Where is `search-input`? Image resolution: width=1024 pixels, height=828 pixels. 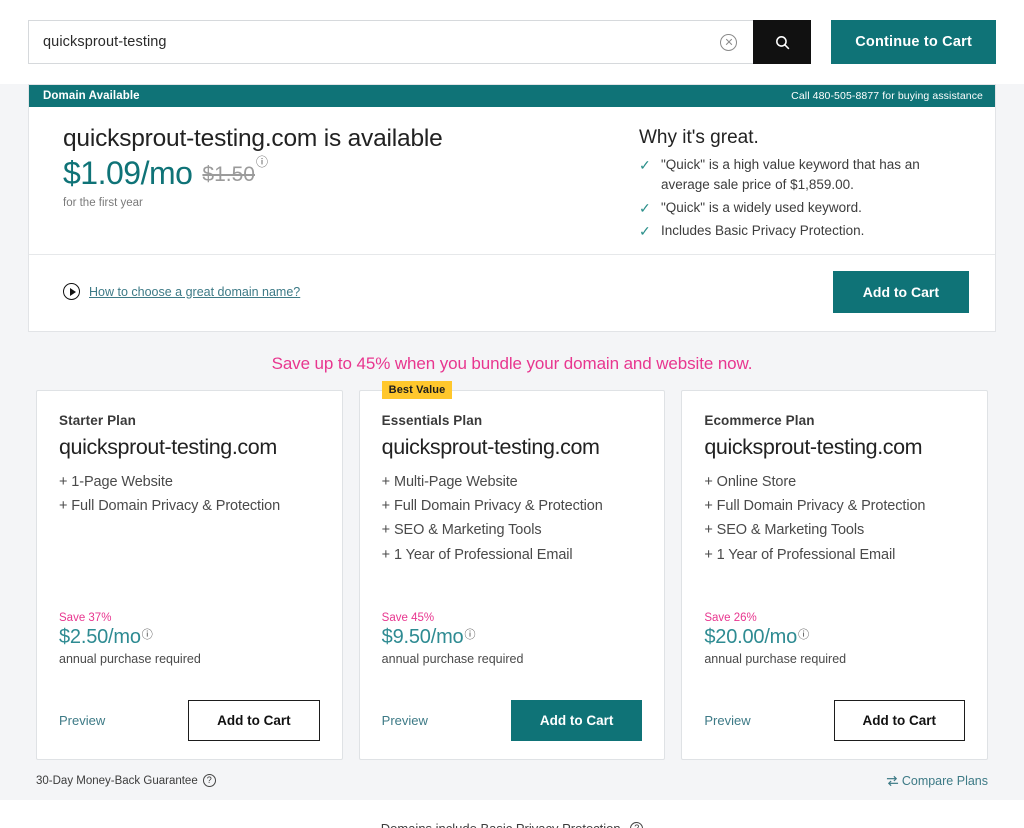
search-input is located at coordinates (382, 42).